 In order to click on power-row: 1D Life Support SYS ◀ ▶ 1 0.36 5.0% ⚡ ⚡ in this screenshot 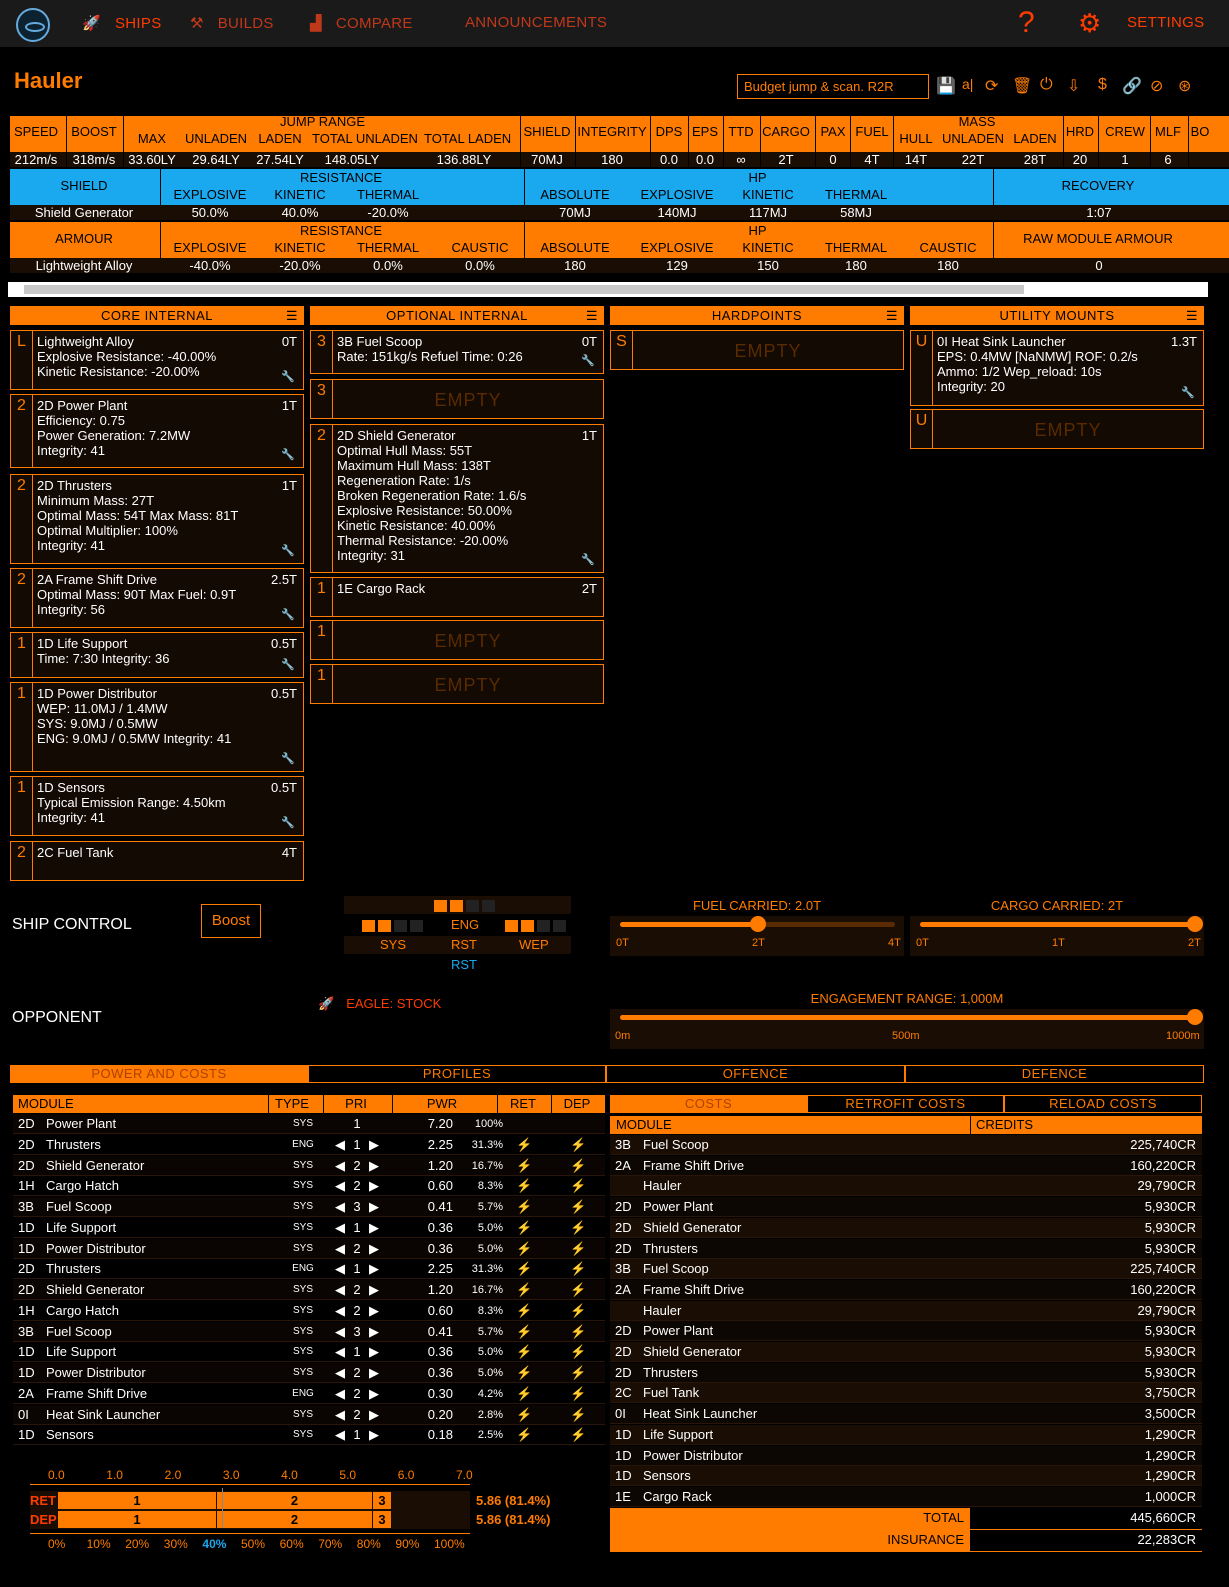, I will do `click(309, 1352)`.